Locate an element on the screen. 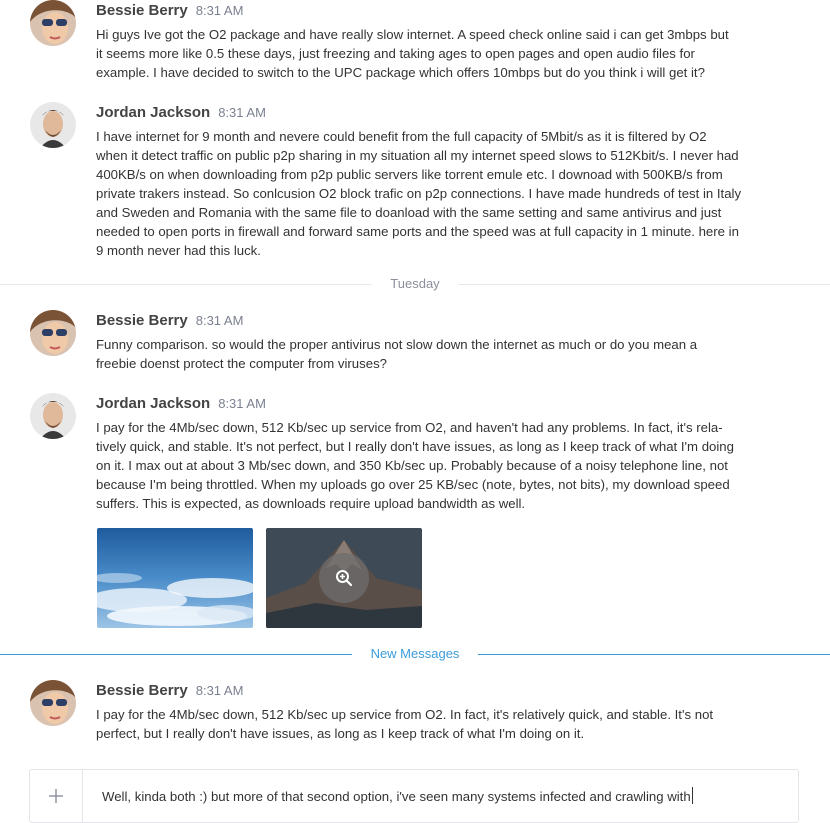 The width and height of the screenshot is (830, 823). plus-icon is located at coordinates (56, 796).